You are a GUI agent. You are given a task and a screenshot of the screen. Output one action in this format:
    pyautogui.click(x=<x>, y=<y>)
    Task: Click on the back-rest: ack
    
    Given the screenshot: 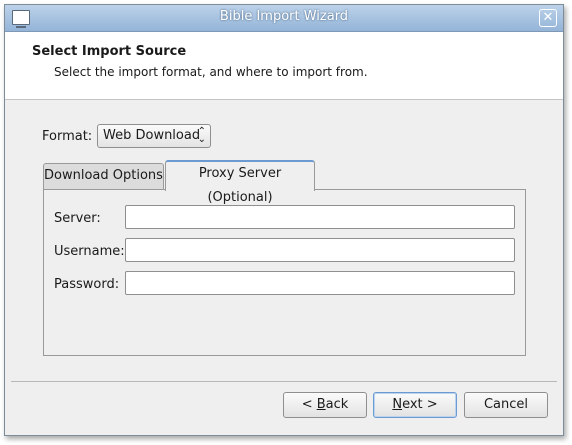 What is the action you would take?
    pyautogui.click(x=337, y=404)
    